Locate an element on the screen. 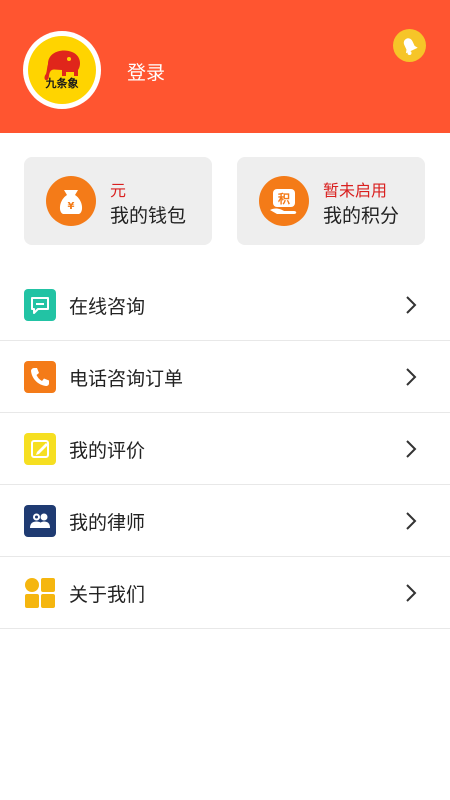 The image size is (450, 800). brand-text: 九条象 is located at coordinates (62, 83).